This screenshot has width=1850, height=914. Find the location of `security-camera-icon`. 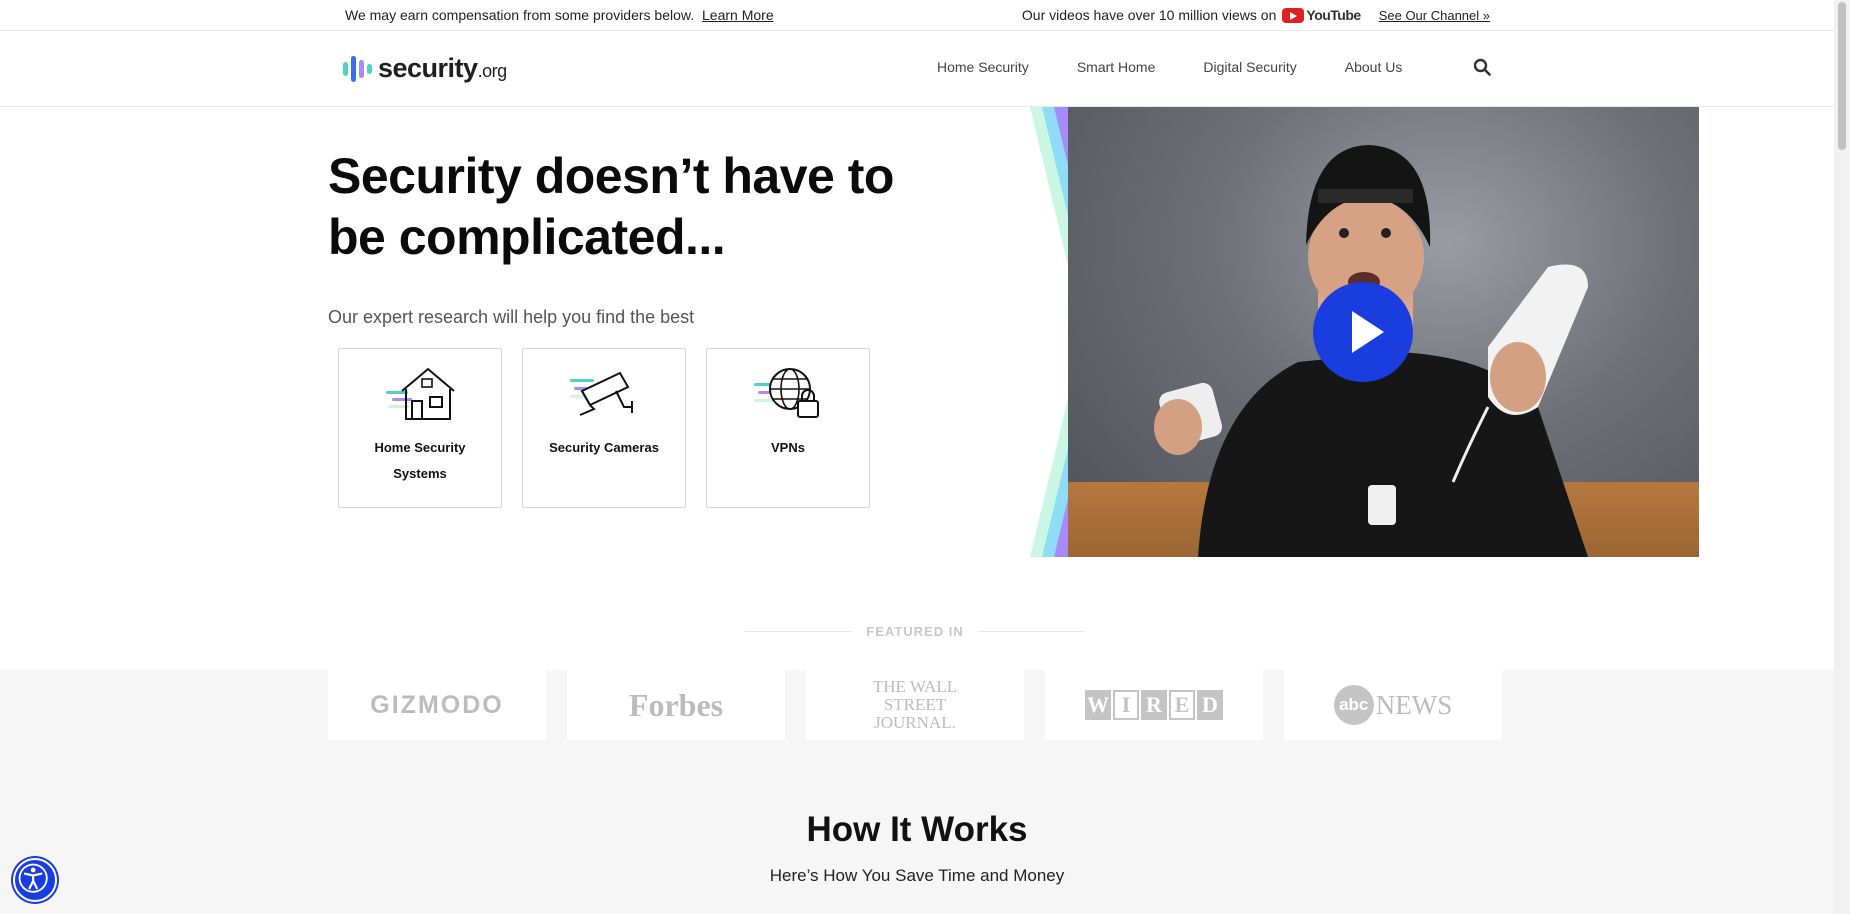

security-camera-icon is located at coordinates (601, 393).